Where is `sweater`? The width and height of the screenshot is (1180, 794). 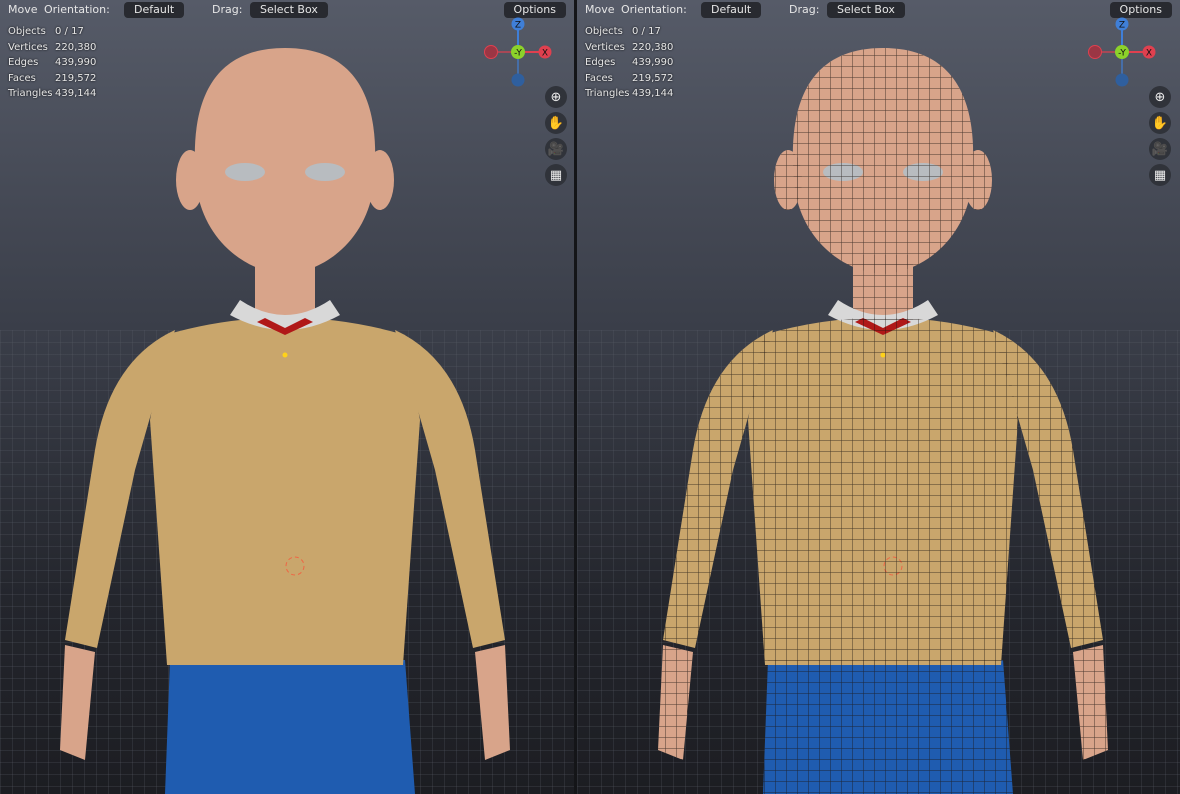 sweater is located at coordinates (285, 491).